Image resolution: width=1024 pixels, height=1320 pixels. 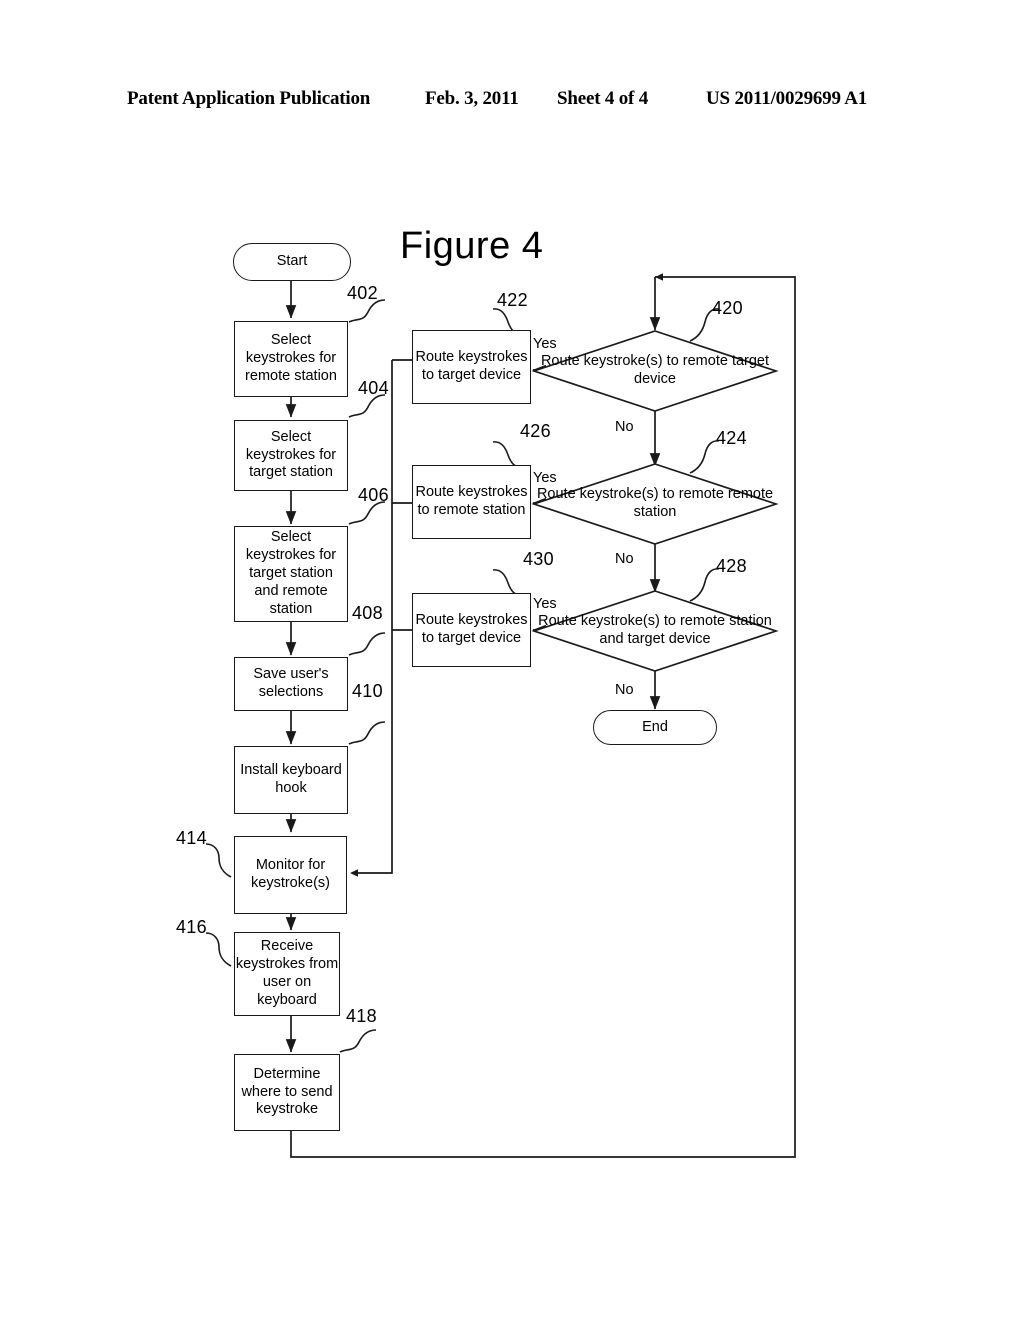 I want to click on process-route-keystrokes-to-target-device-430: Route keystrokes to target device, so click(x=471, y=630).